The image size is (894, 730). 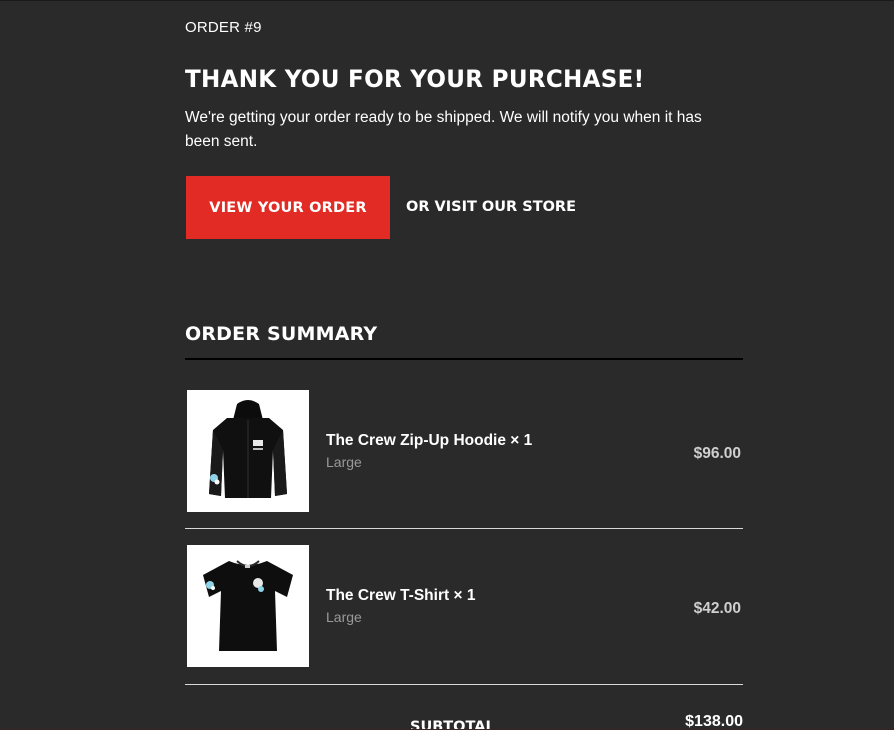 What do you see at coordinates (415, 79) in the screenshot?
I see `page-title: THANK YOU FOR YOUR PURCHASE!` at bounding box center [415, 79].